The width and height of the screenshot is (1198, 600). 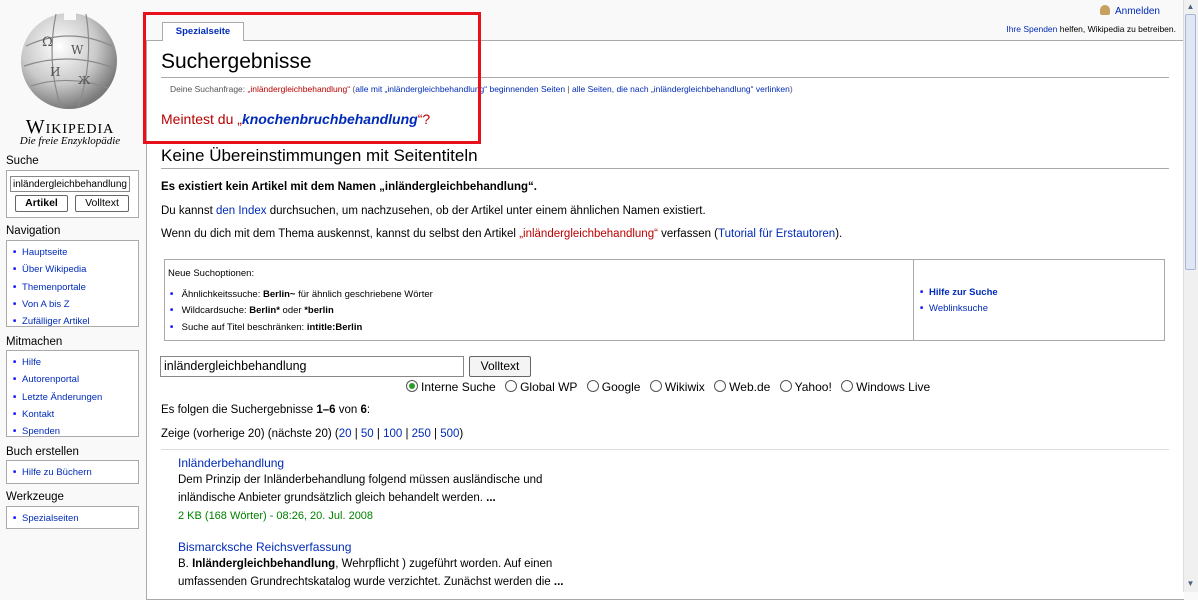 I want to click on page-size-250: 250, so click(x=421, y=434).